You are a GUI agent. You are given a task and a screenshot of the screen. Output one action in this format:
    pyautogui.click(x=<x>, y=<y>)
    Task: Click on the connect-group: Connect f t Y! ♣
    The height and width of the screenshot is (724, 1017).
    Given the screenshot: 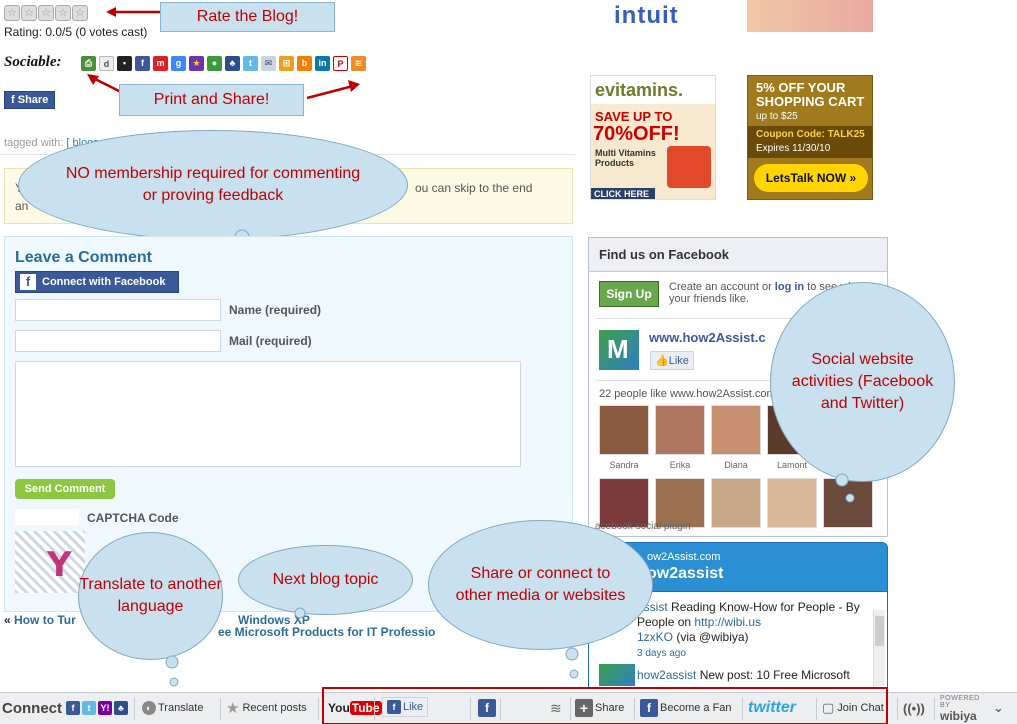 What is the action you would take?
    pyautogui.click(x=66, y=708)
    